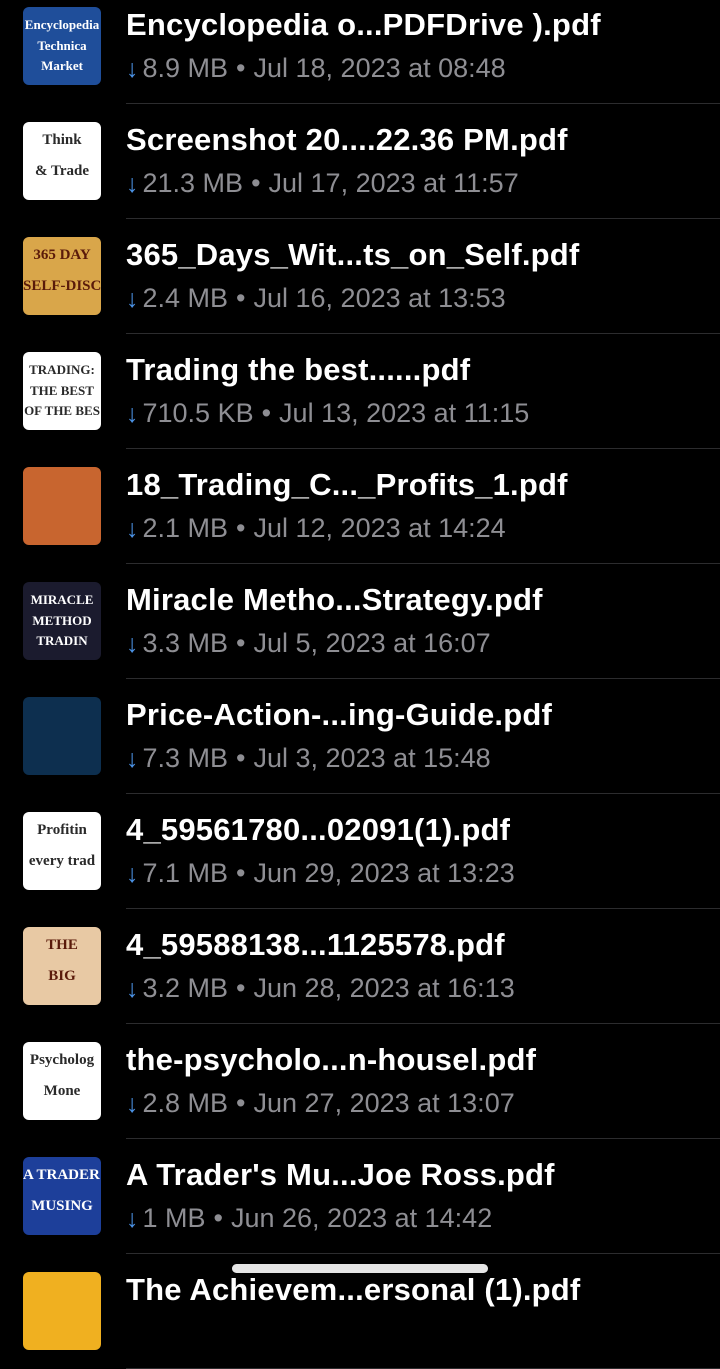 The image size is (720, 1369). Describe the element at coordinates (384, 1103) in the screenshot. I see `file-date: Jun 27, 2023 at 13:07` at that location.